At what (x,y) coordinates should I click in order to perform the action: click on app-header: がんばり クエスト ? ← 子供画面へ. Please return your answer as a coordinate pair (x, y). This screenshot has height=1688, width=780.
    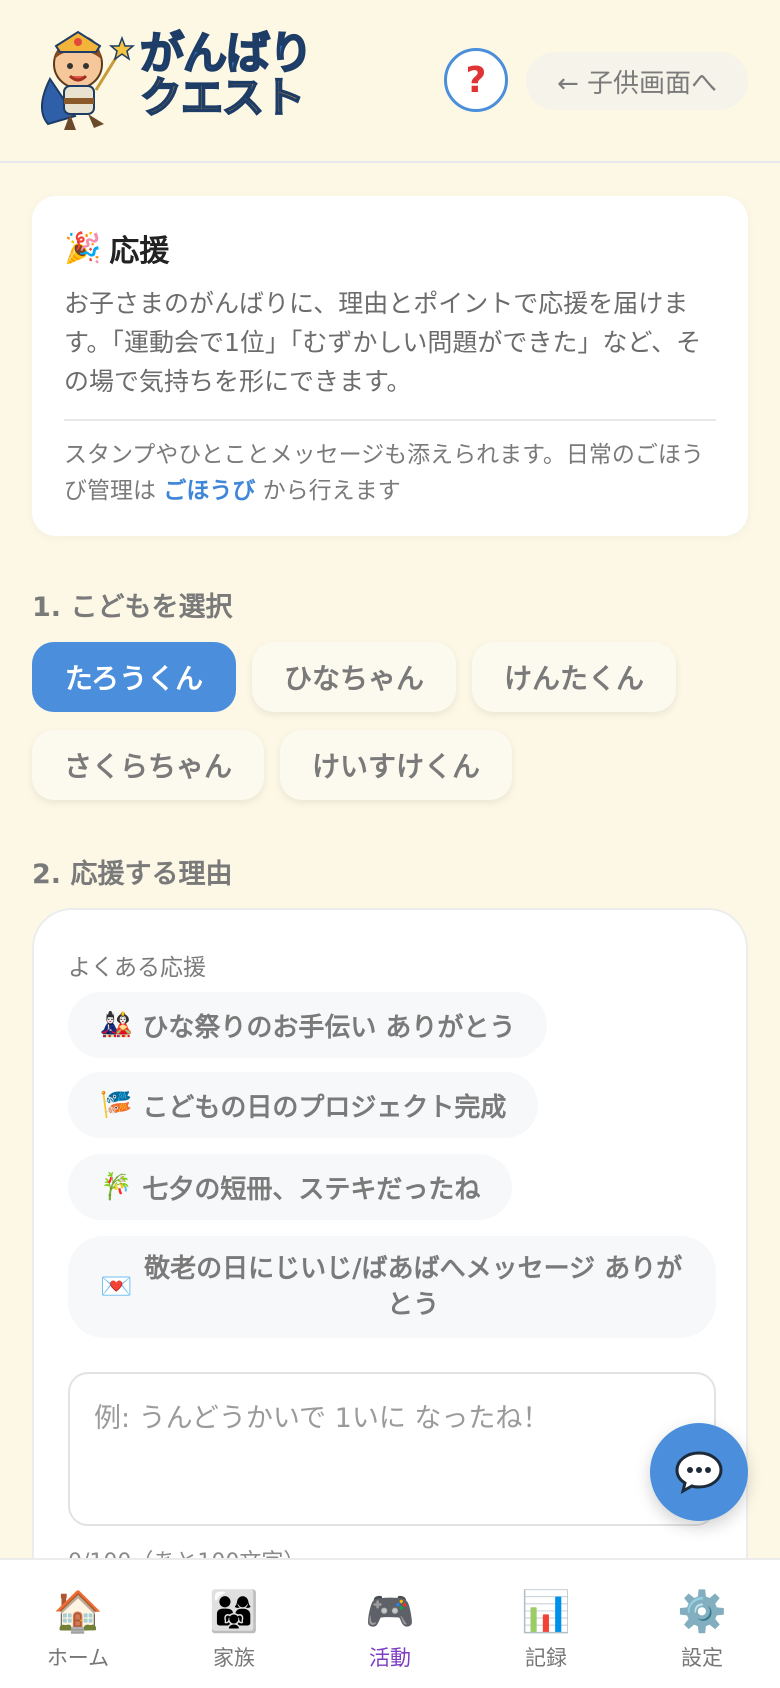
    Looking at the image, I should click on (390, 81).